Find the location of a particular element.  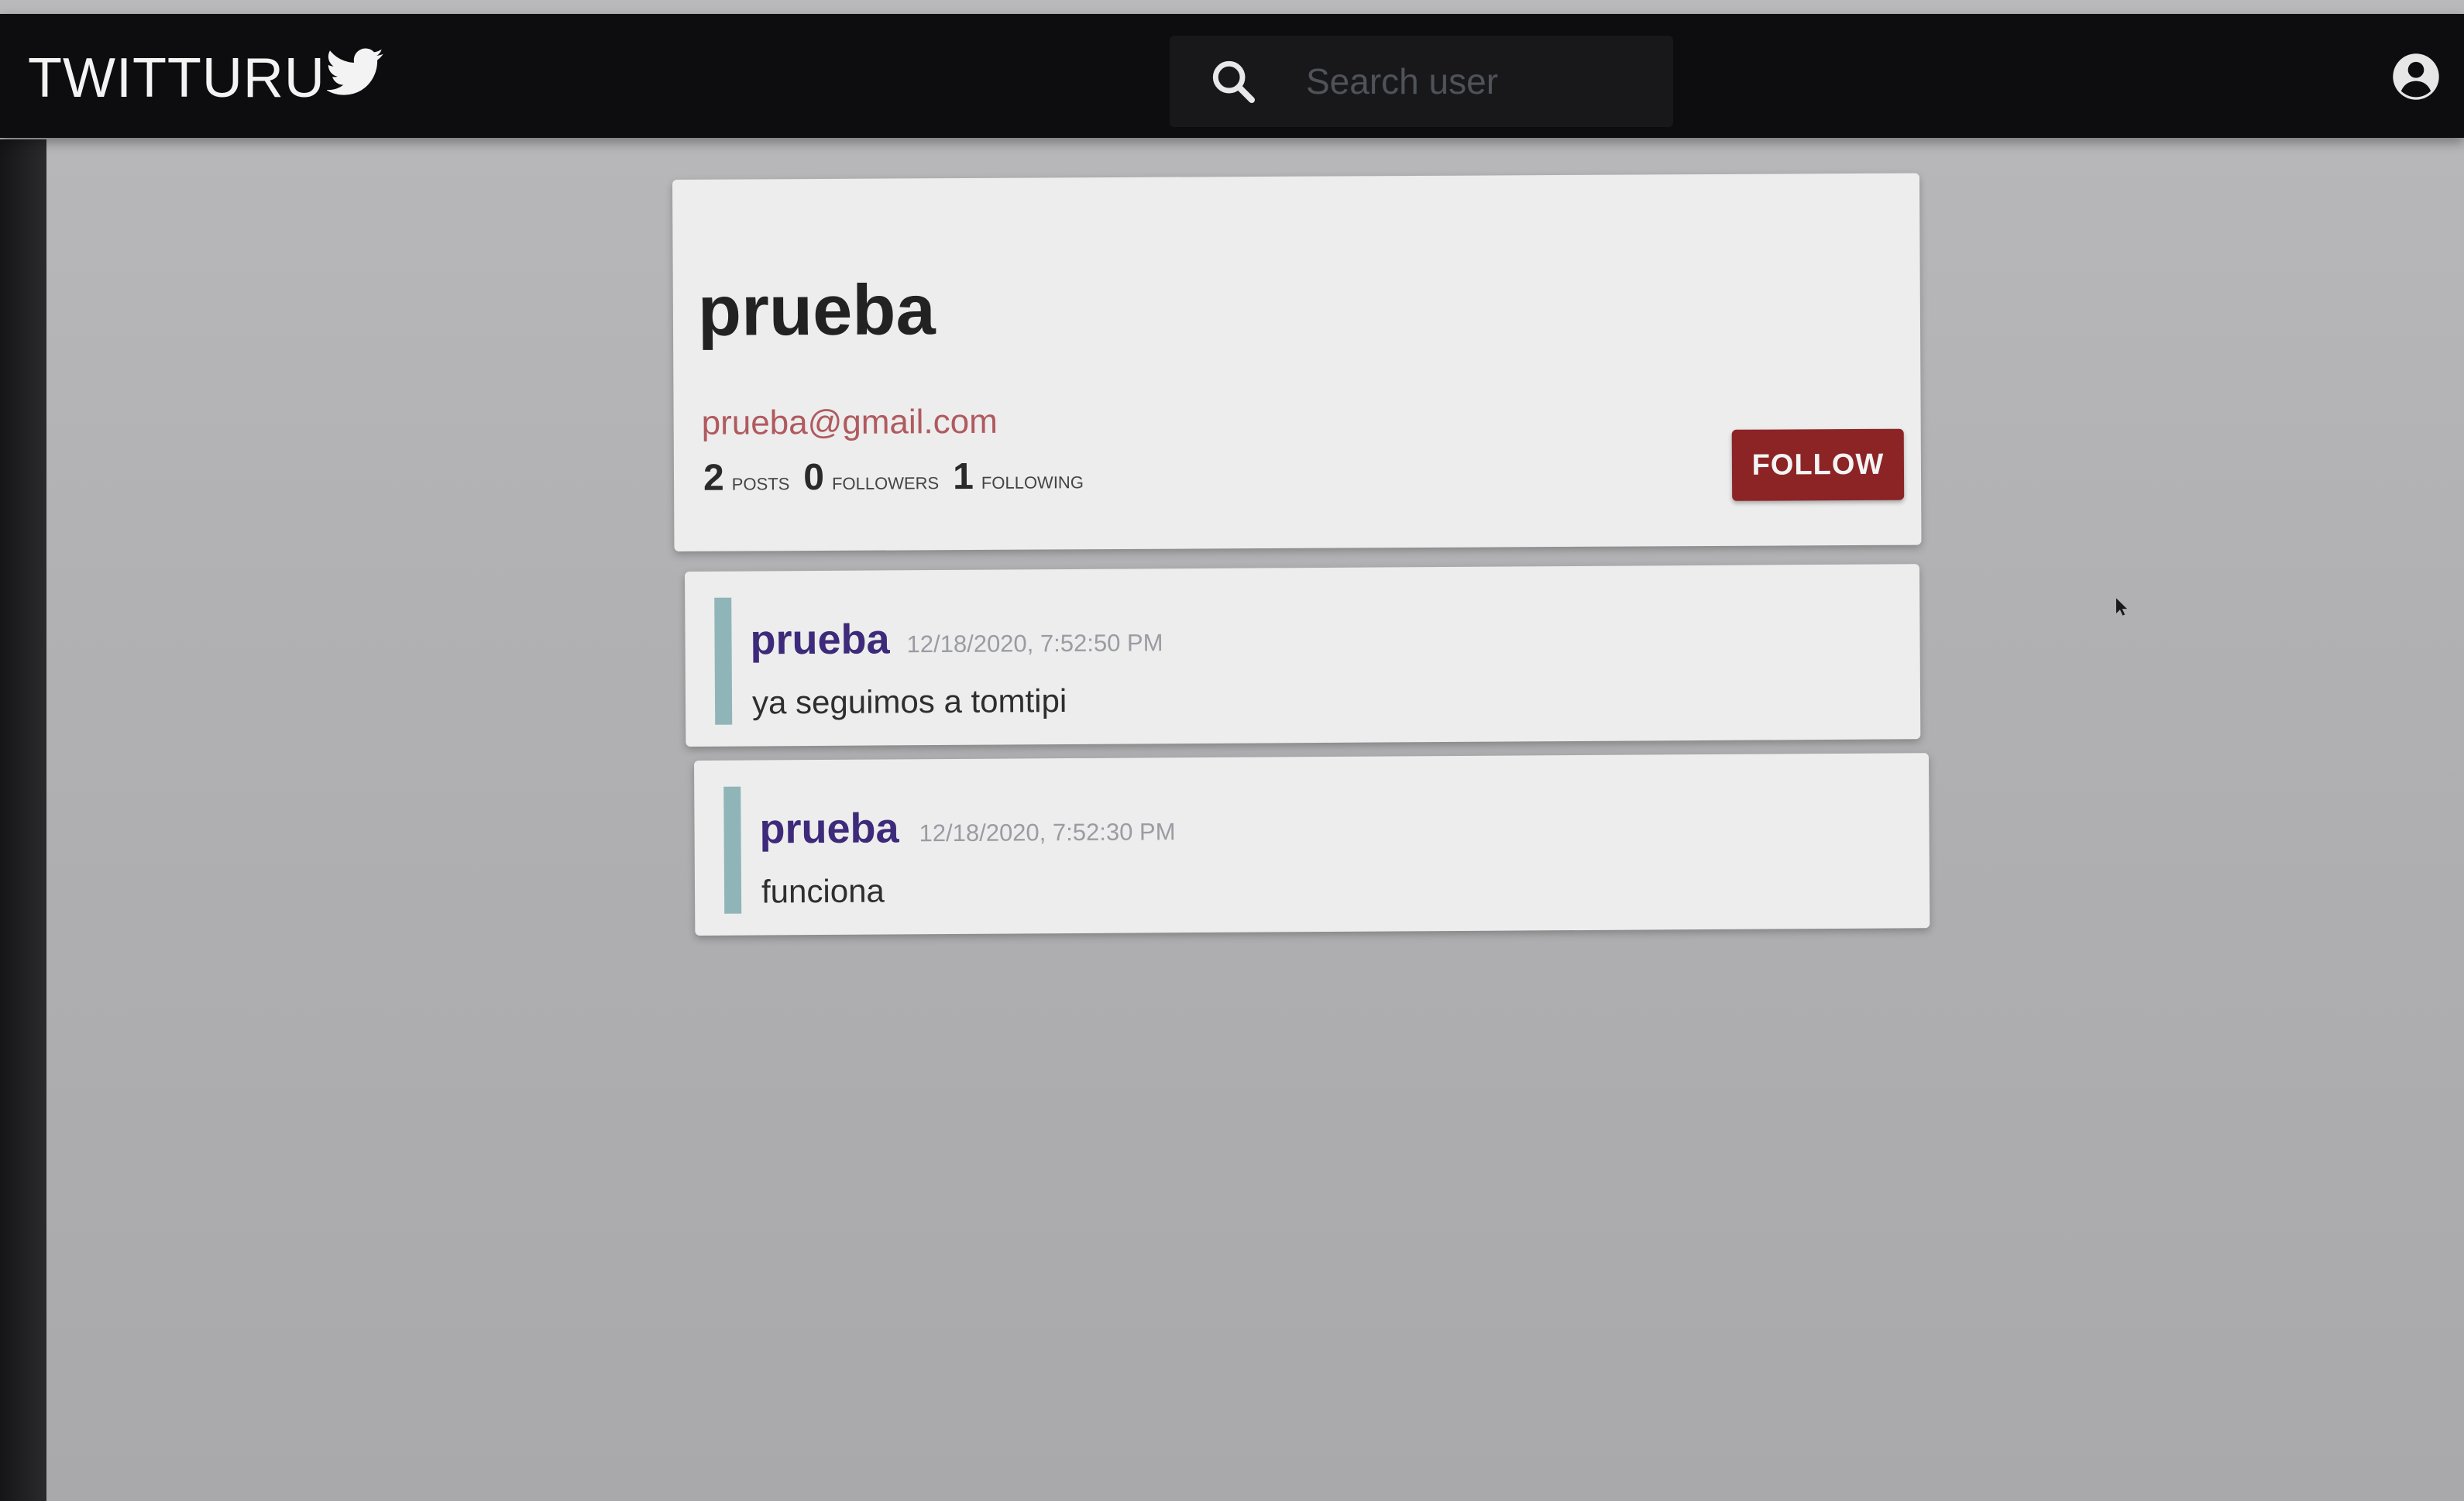

posts-label: POSTS is located at coordinates (761, 484).